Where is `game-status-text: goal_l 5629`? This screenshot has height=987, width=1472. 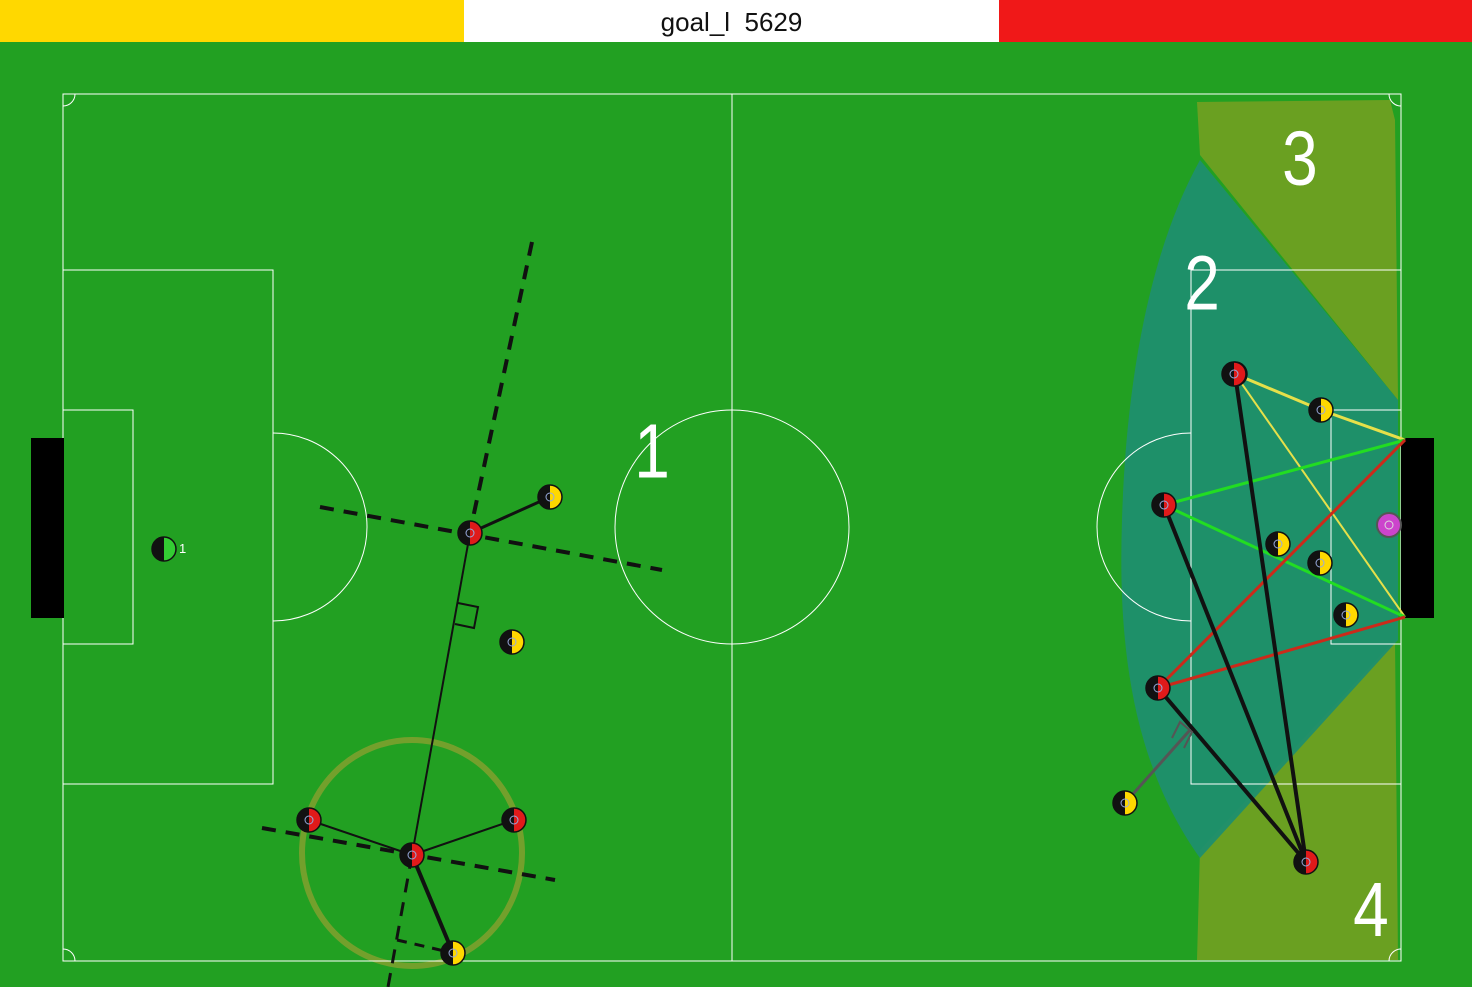 game-status-text: goal_l 5629 is located at coordinates (731, 22).